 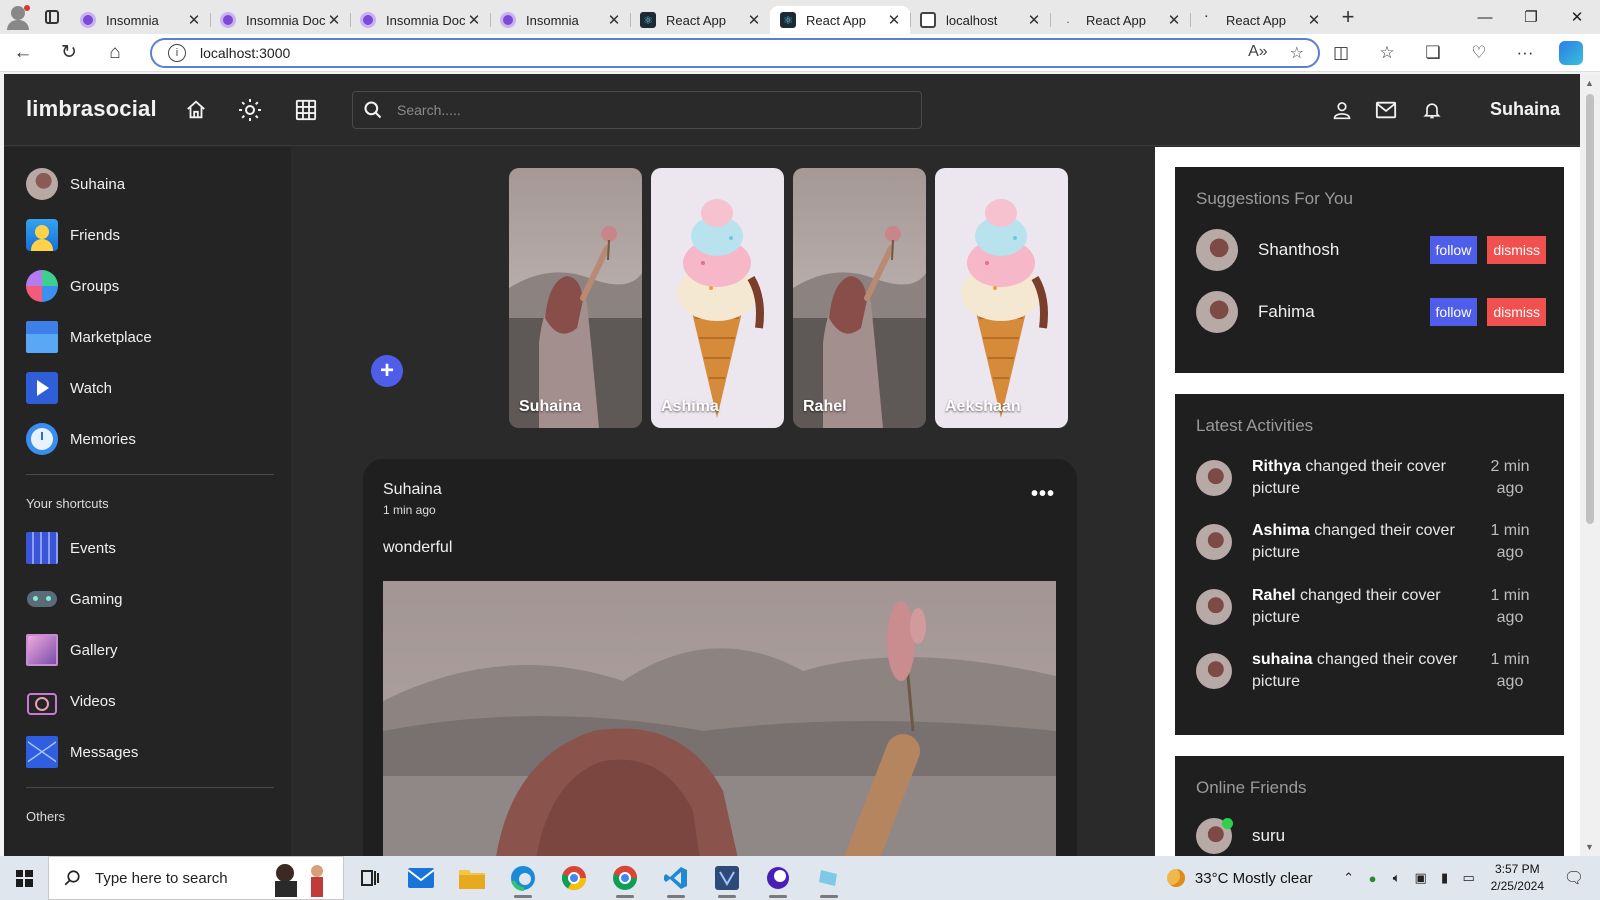 I want to click on activity-user: Ashima, so click(x=1281, y=530).